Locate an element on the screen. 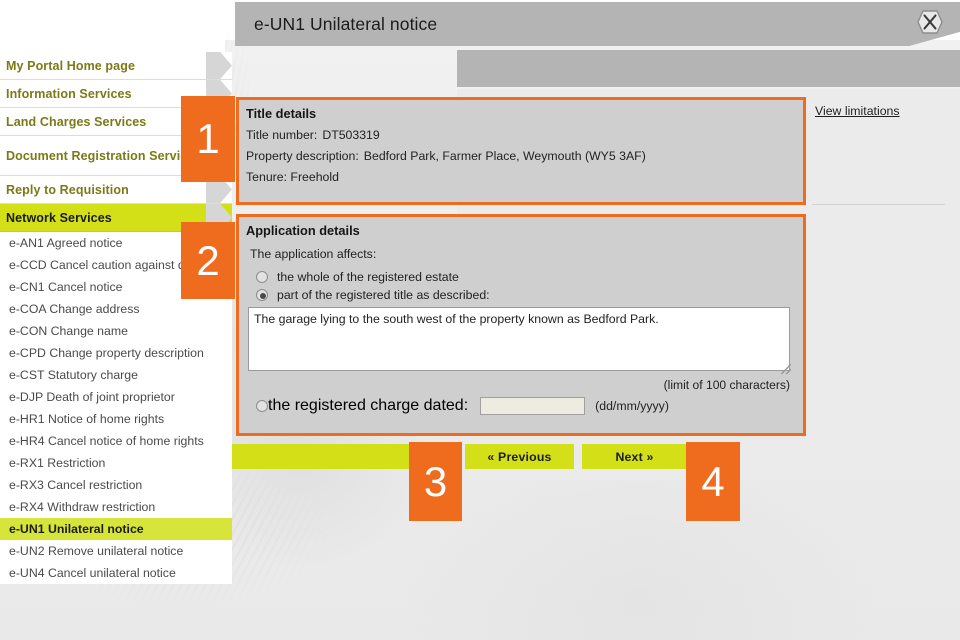  callout-badge-2: 2 is located at coordinates (208, 260).